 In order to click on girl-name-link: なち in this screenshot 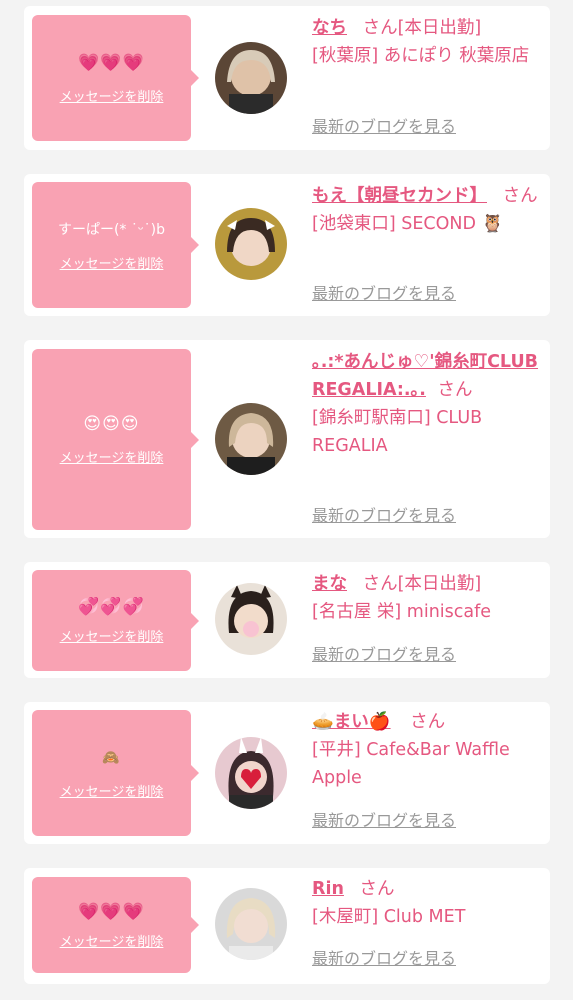, I will do `click(329, 28)`.